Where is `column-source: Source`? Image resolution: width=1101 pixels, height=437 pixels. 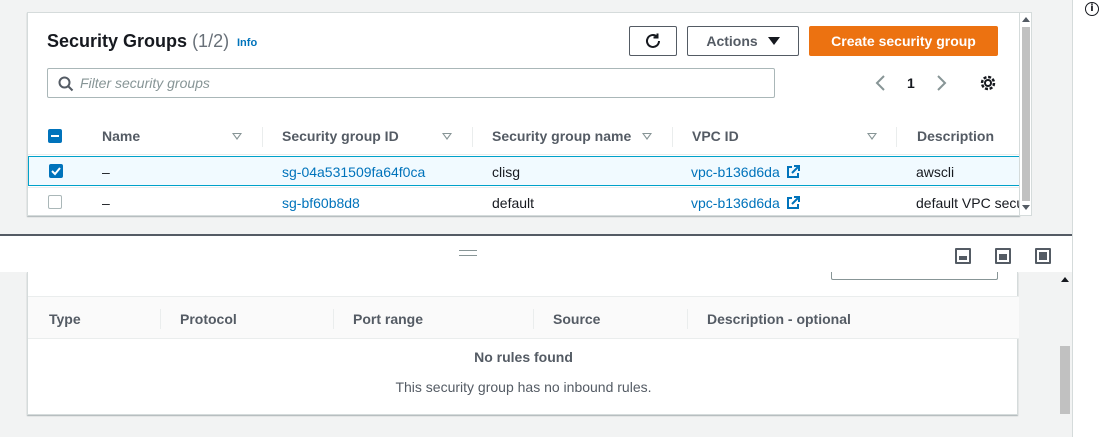
column-source: Source is located at coordinates (576, 319).